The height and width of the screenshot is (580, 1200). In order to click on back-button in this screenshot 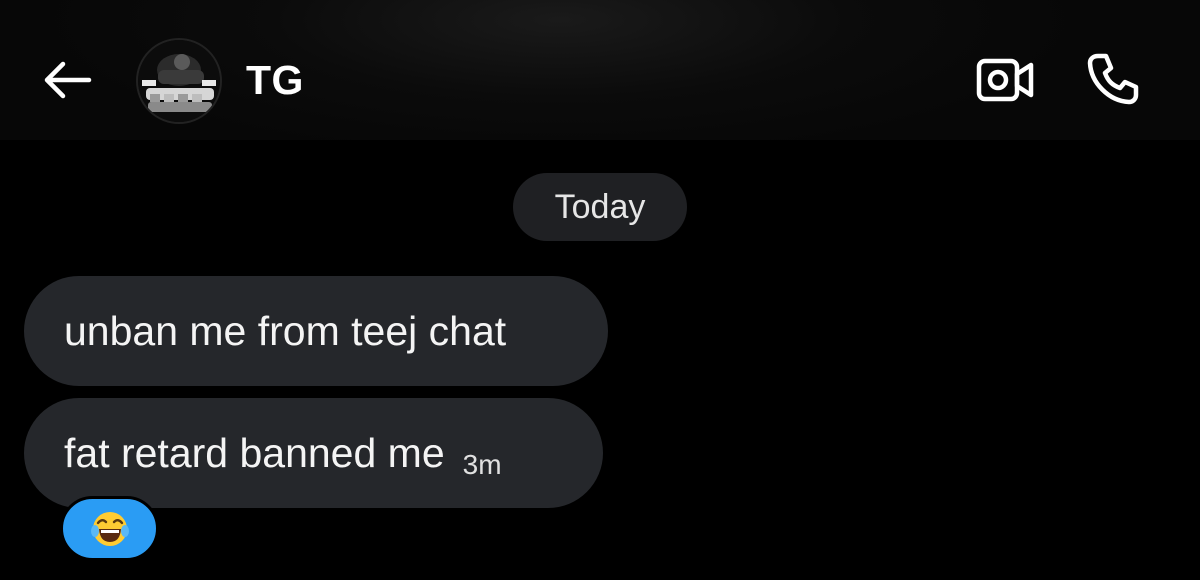, I will do `click(66, 80)`.